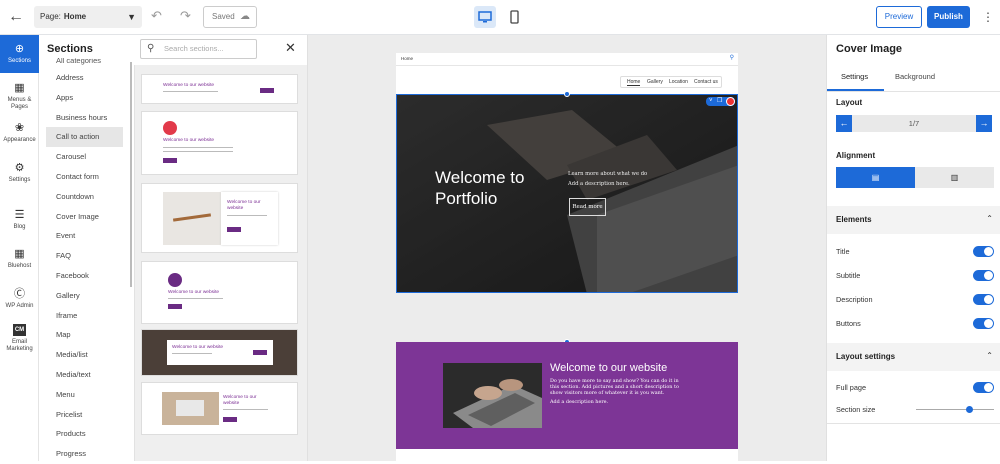  What do you see at coordinates (983, 323) in the screenshot?
I see `buttons-toggle` at bounding box center [983, 323].